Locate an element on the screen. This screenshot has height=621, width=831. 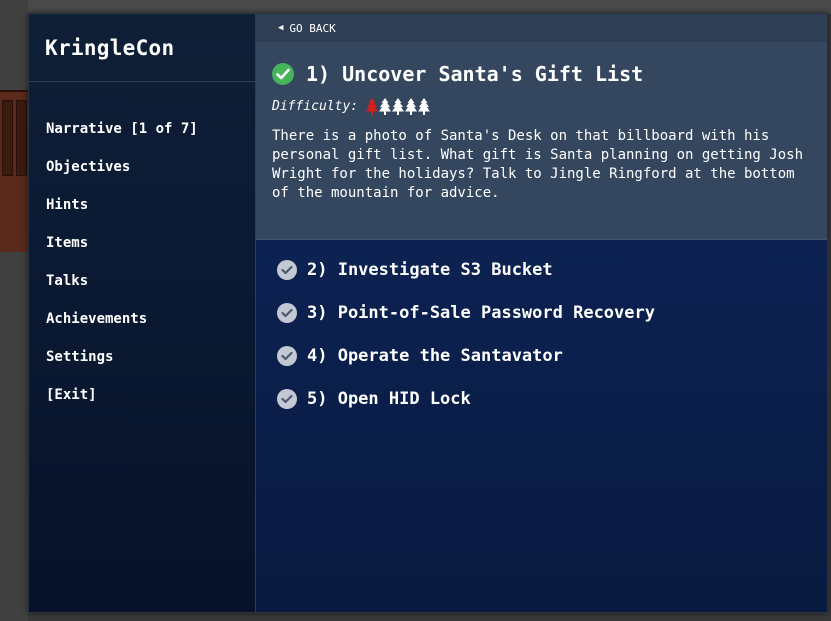
objective-item: 2) Investigate S3 Bucket is located at coordinates (541, 269).